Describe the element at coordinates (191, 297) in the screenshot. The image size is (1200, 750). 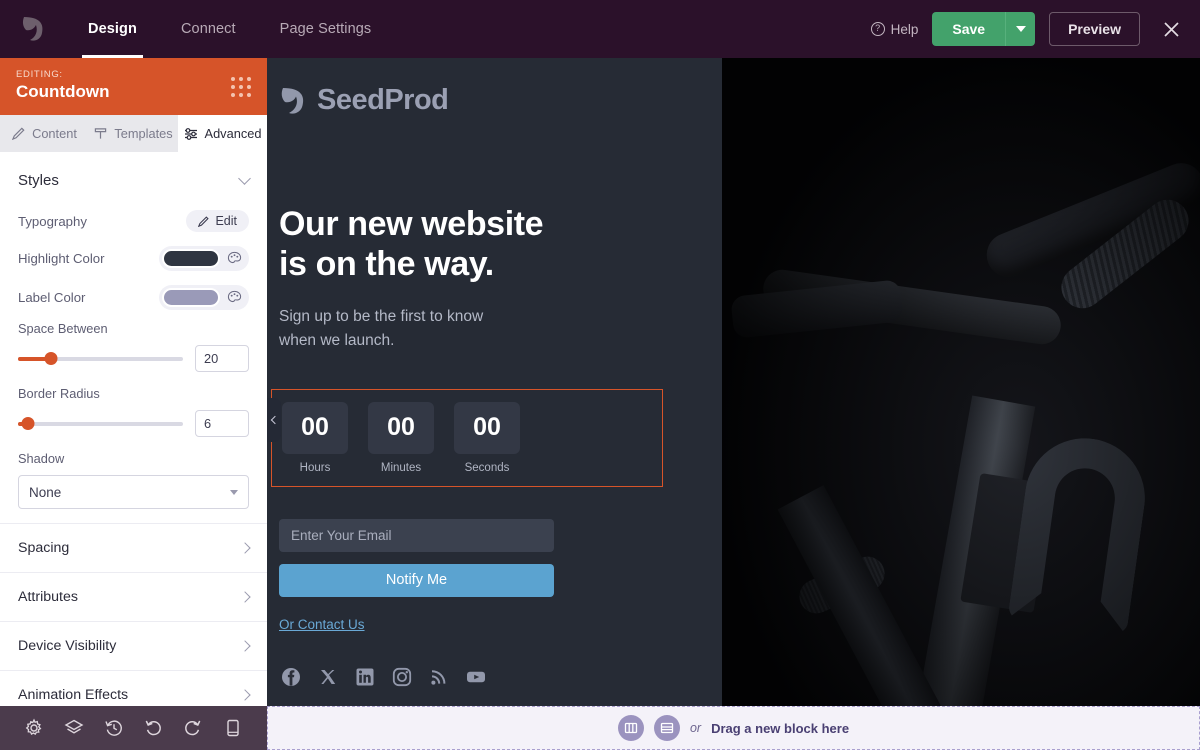
I see `label-color-swatch` at that location.